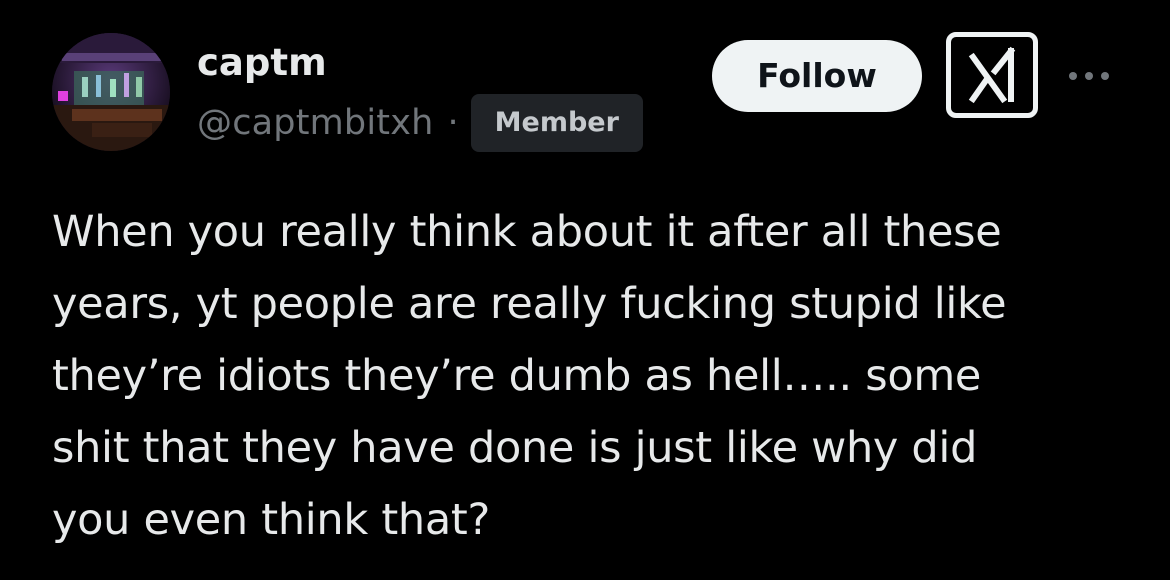 Image resolution: width=1170 pixels, height=580 pixels. I want to click on member-badge: Member, so click(556, 123).